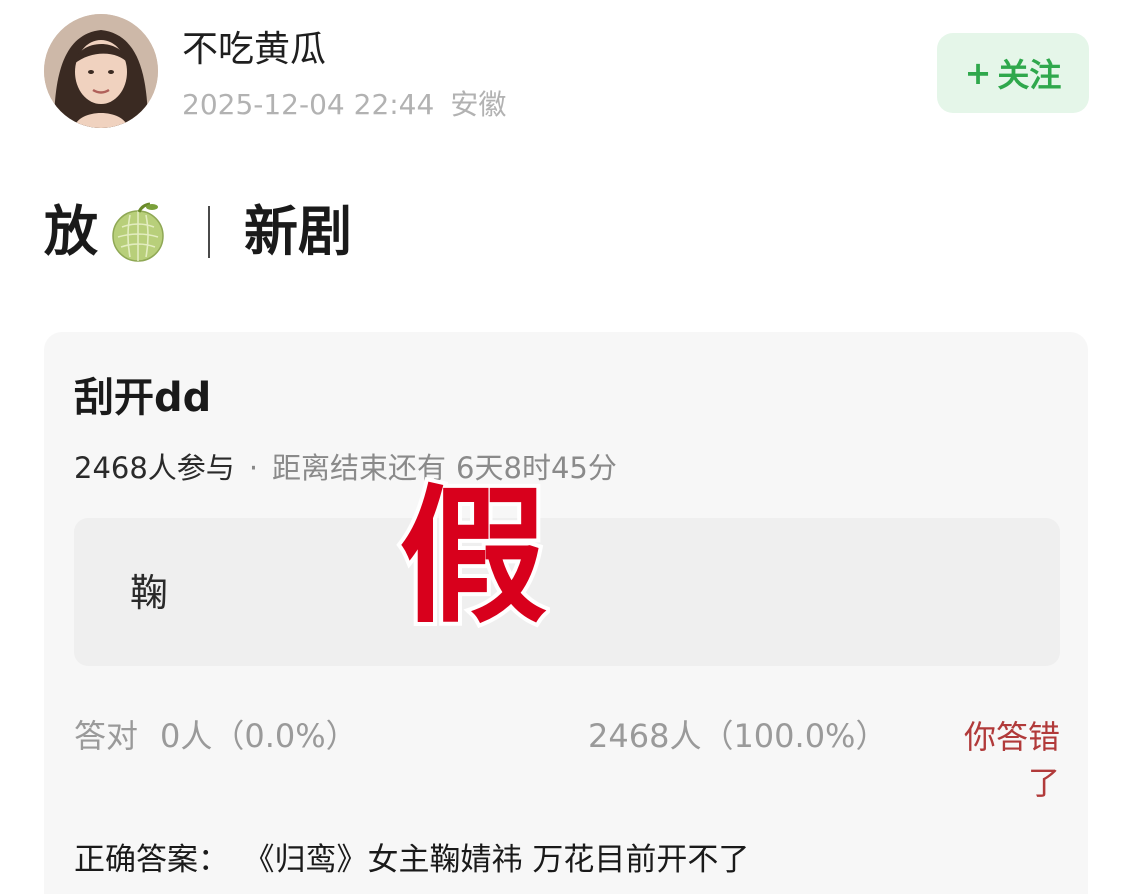 The height and width of the screenshot is (894, 1132). Describe the element at coordinates (478, 104) in the screenshot. I see `post-location: 安徽` at that location.